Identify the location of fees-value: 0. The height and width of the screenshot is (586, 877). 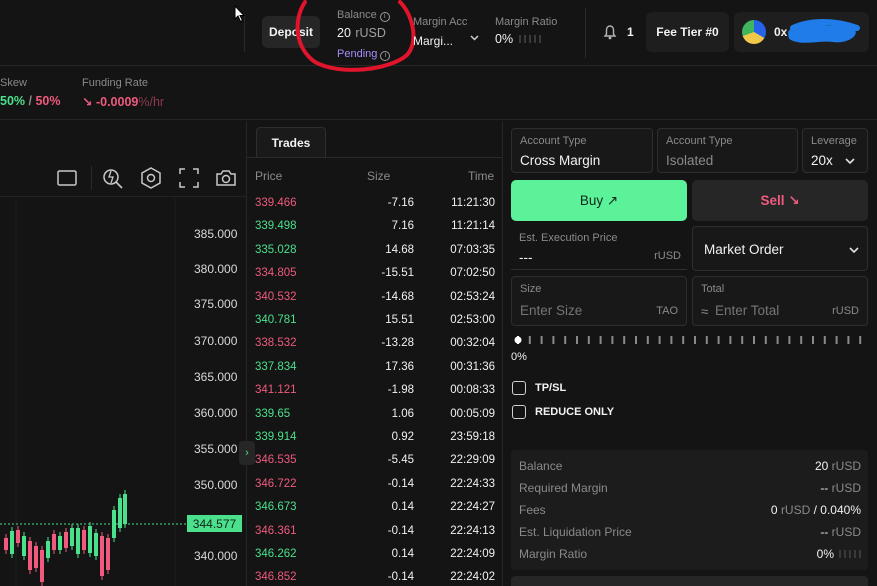
(774, 510).